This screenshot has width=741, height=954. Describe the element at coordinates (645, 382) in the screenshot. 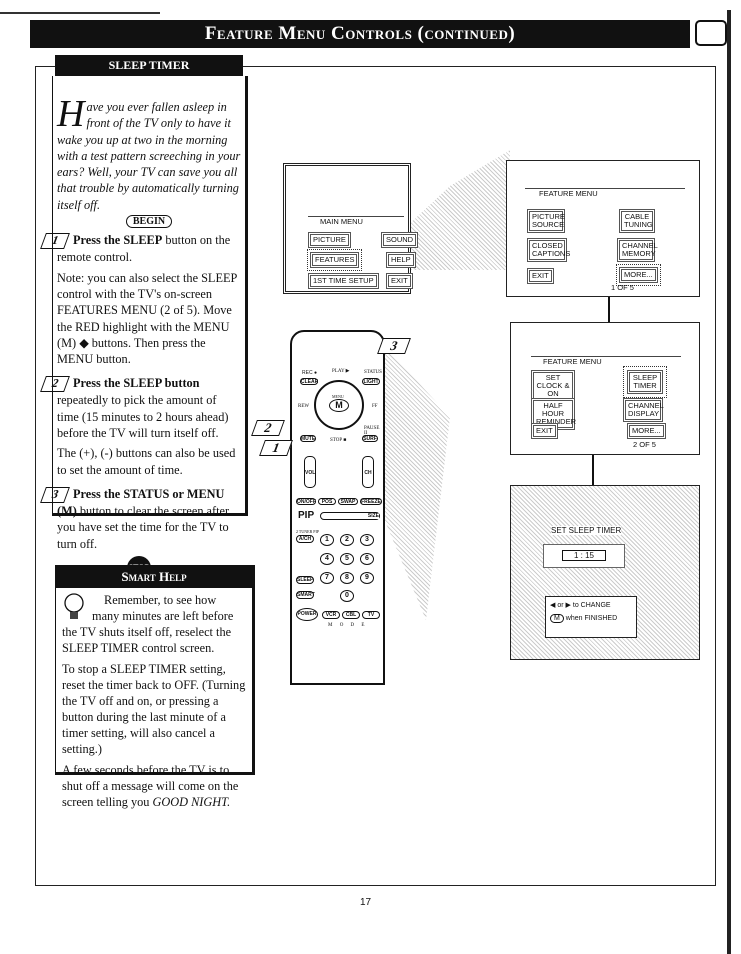

I see `menu-sleep-timer: SLEEP TIMER` at that location.